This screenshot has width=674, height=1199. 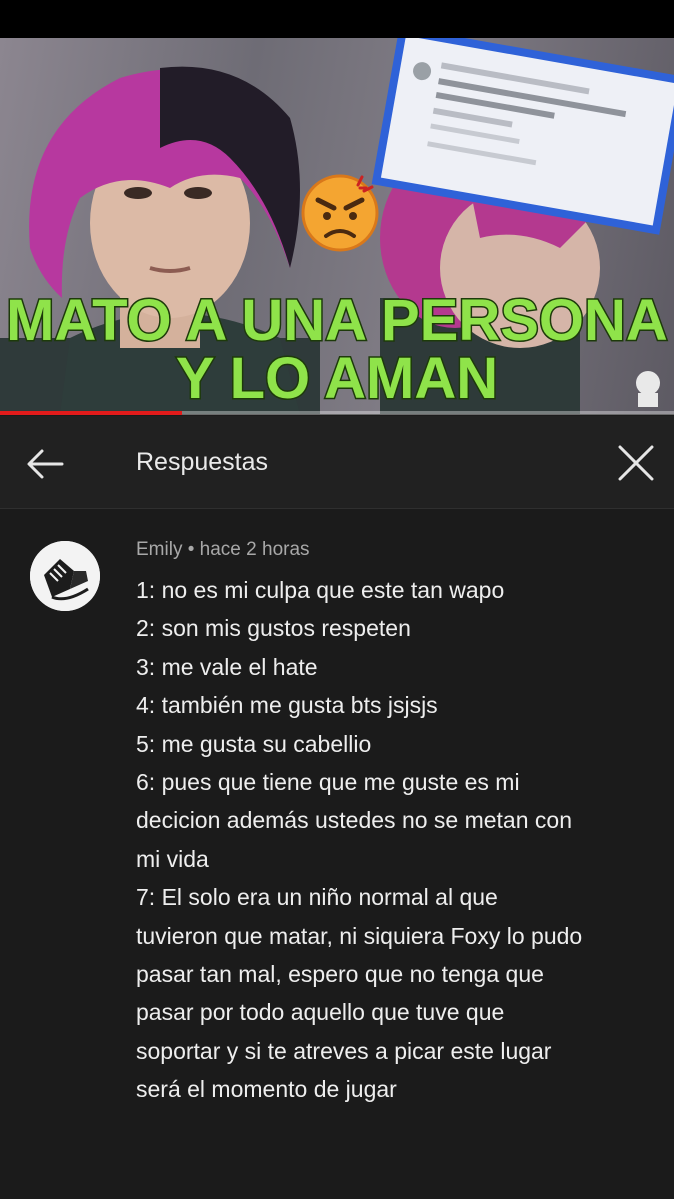 I want to click on comment-line: 4: también me gusta bts jsjsjs, so click(x=287, y=705).